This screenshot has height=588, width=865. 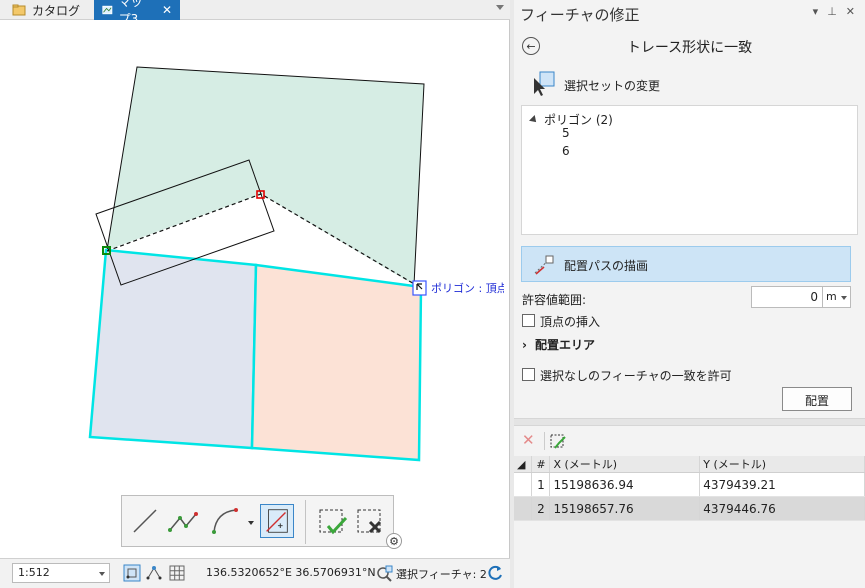 I want to click on grid-icon, so click(x=177, y=573).